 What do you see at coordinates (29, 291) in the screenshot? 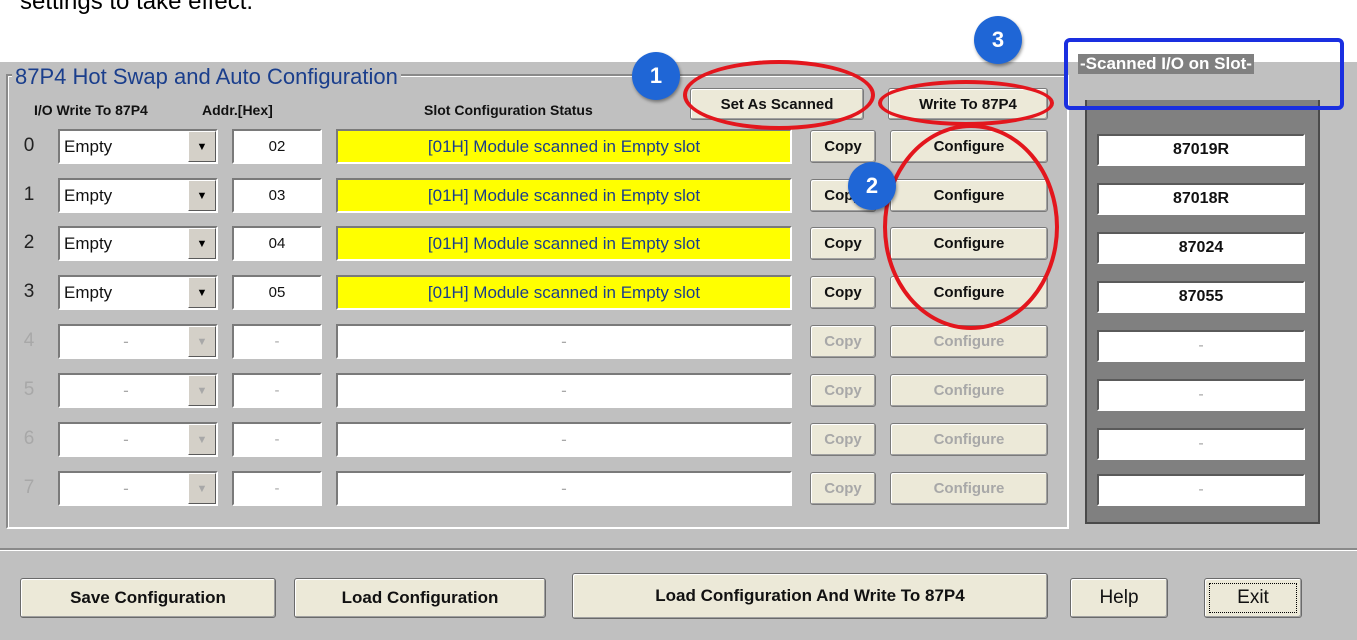
I see `slot-number: 3` at bounding box center [29, 291].